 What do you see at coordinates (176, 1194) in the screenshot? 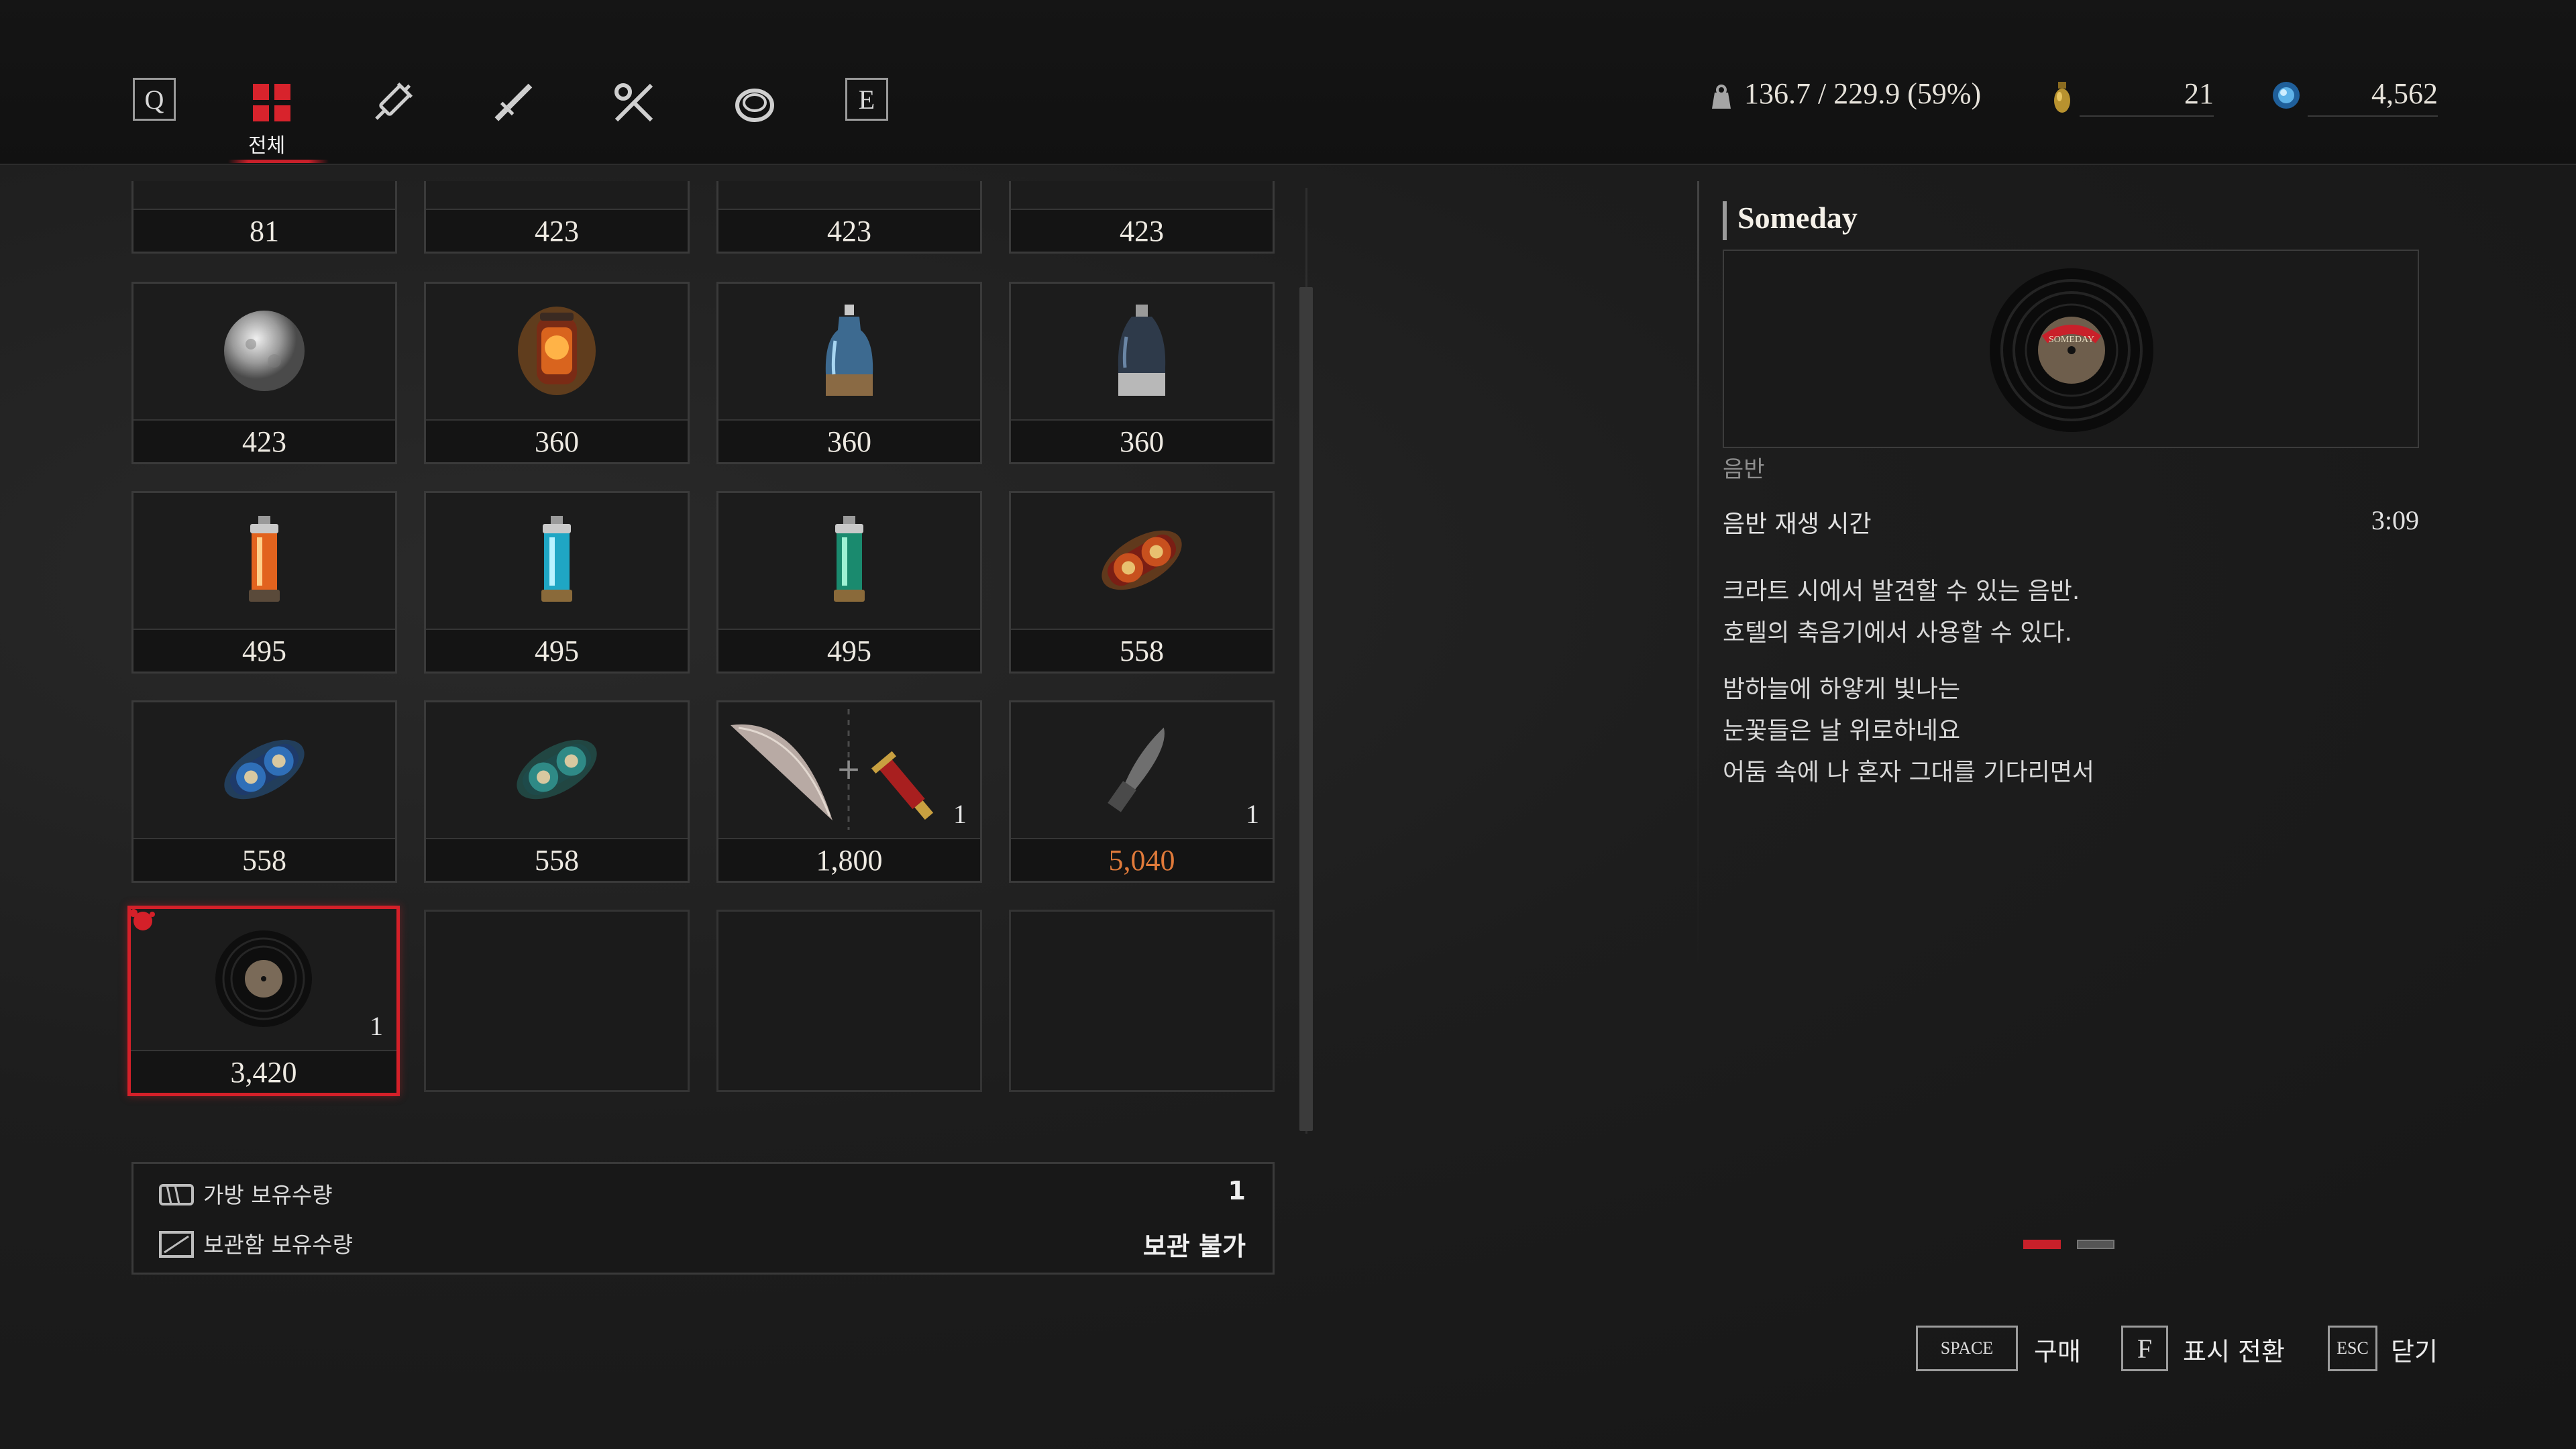
I see `bag-icon` at bounding box center [176, 1194].